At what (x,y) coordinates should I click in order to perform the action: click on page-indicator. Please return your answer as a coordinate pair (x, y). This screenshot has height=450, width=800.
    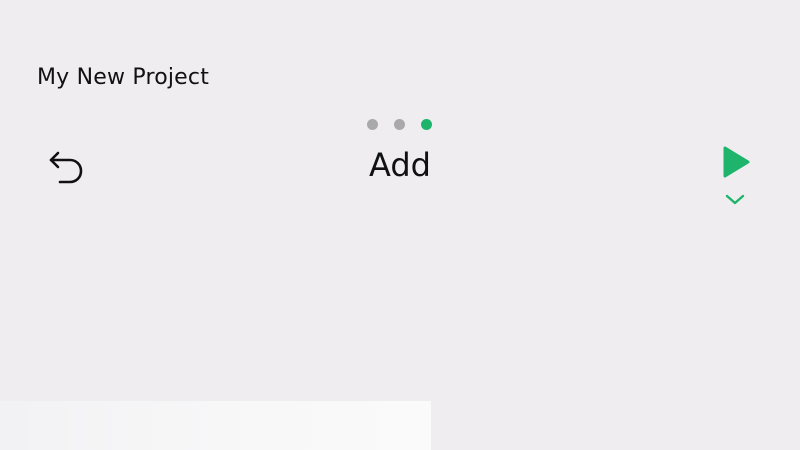
    Looking at the image, I should click on (399, 124).